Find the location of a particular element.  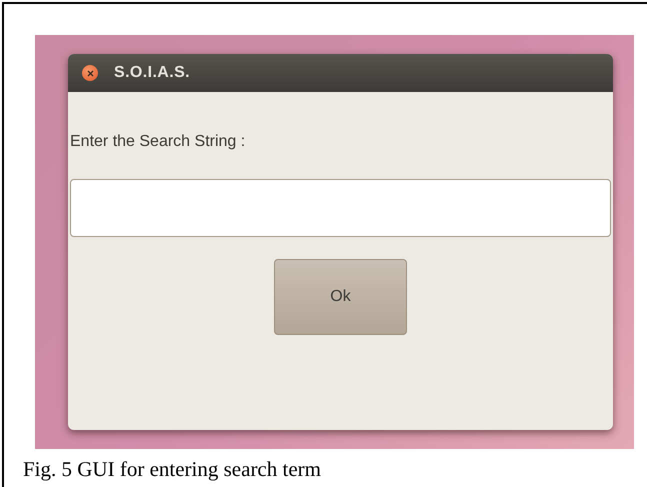

close-button is located at coordinates (90, 73).